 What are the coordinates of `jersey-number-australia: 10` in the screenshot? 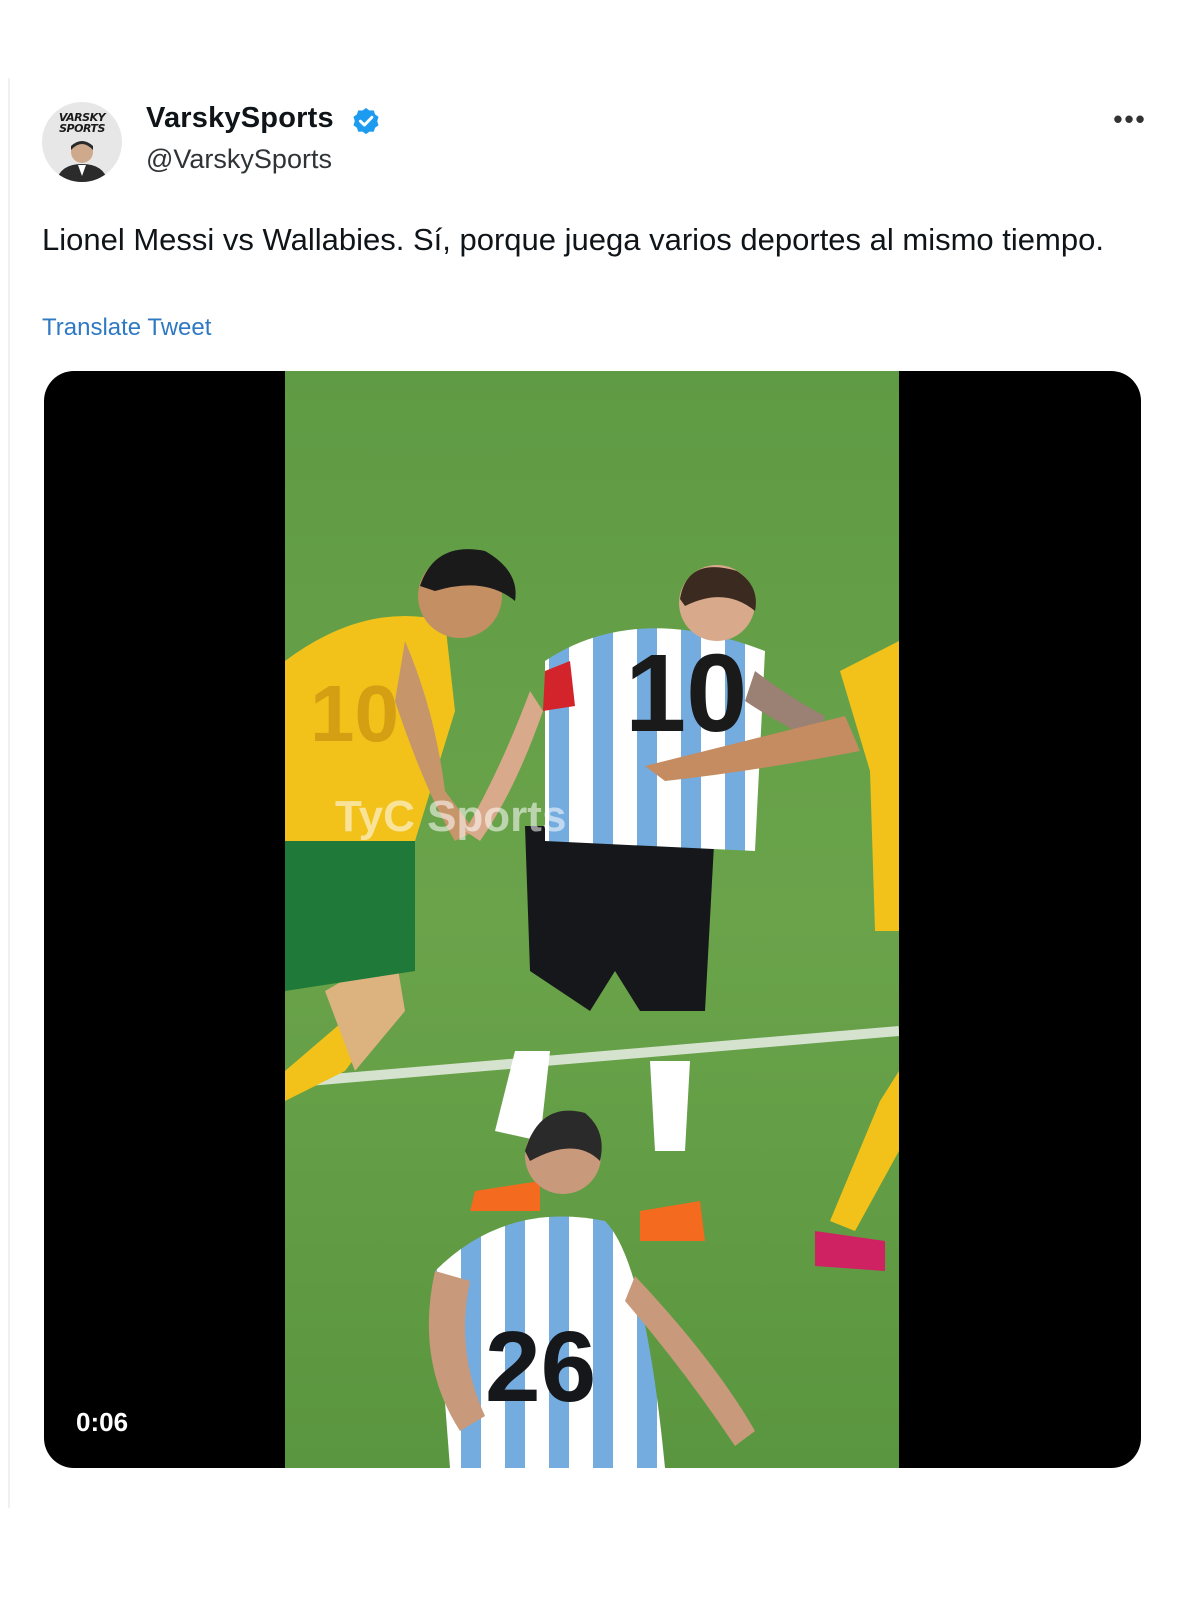 It's located at (354, 713).